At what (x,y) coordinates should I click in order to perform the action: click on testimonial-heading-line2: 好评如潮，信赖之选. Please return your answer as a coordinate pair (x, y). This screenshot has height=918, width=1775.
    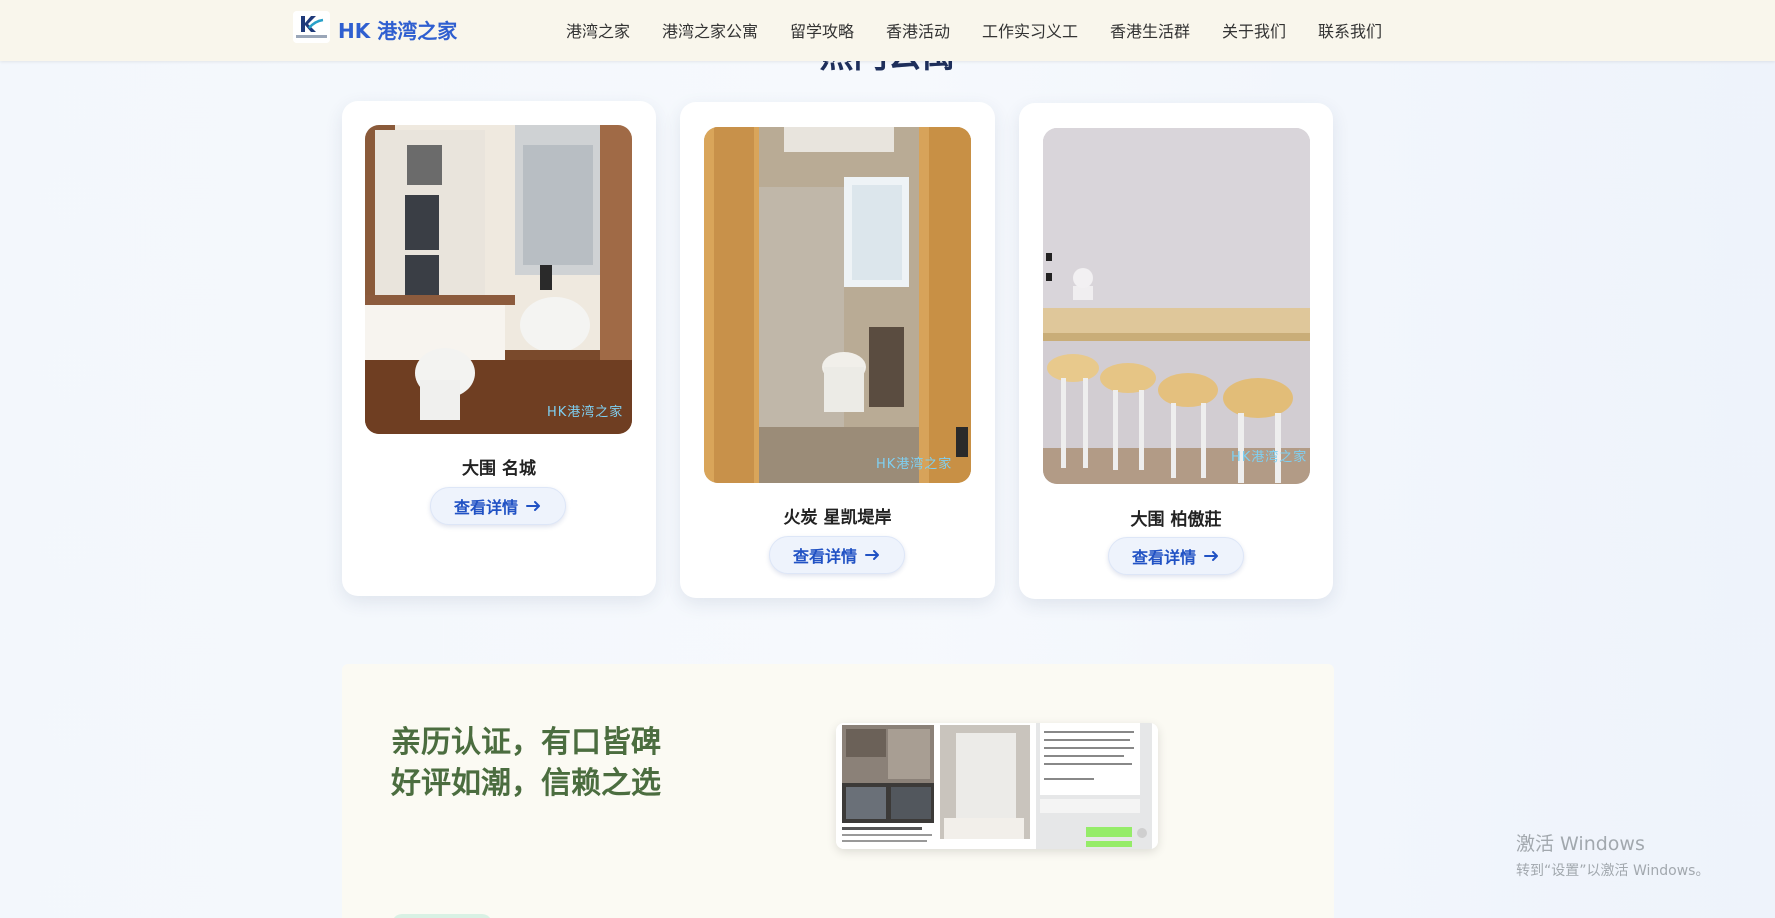
    Looking at the image, I should click on (526, 783).